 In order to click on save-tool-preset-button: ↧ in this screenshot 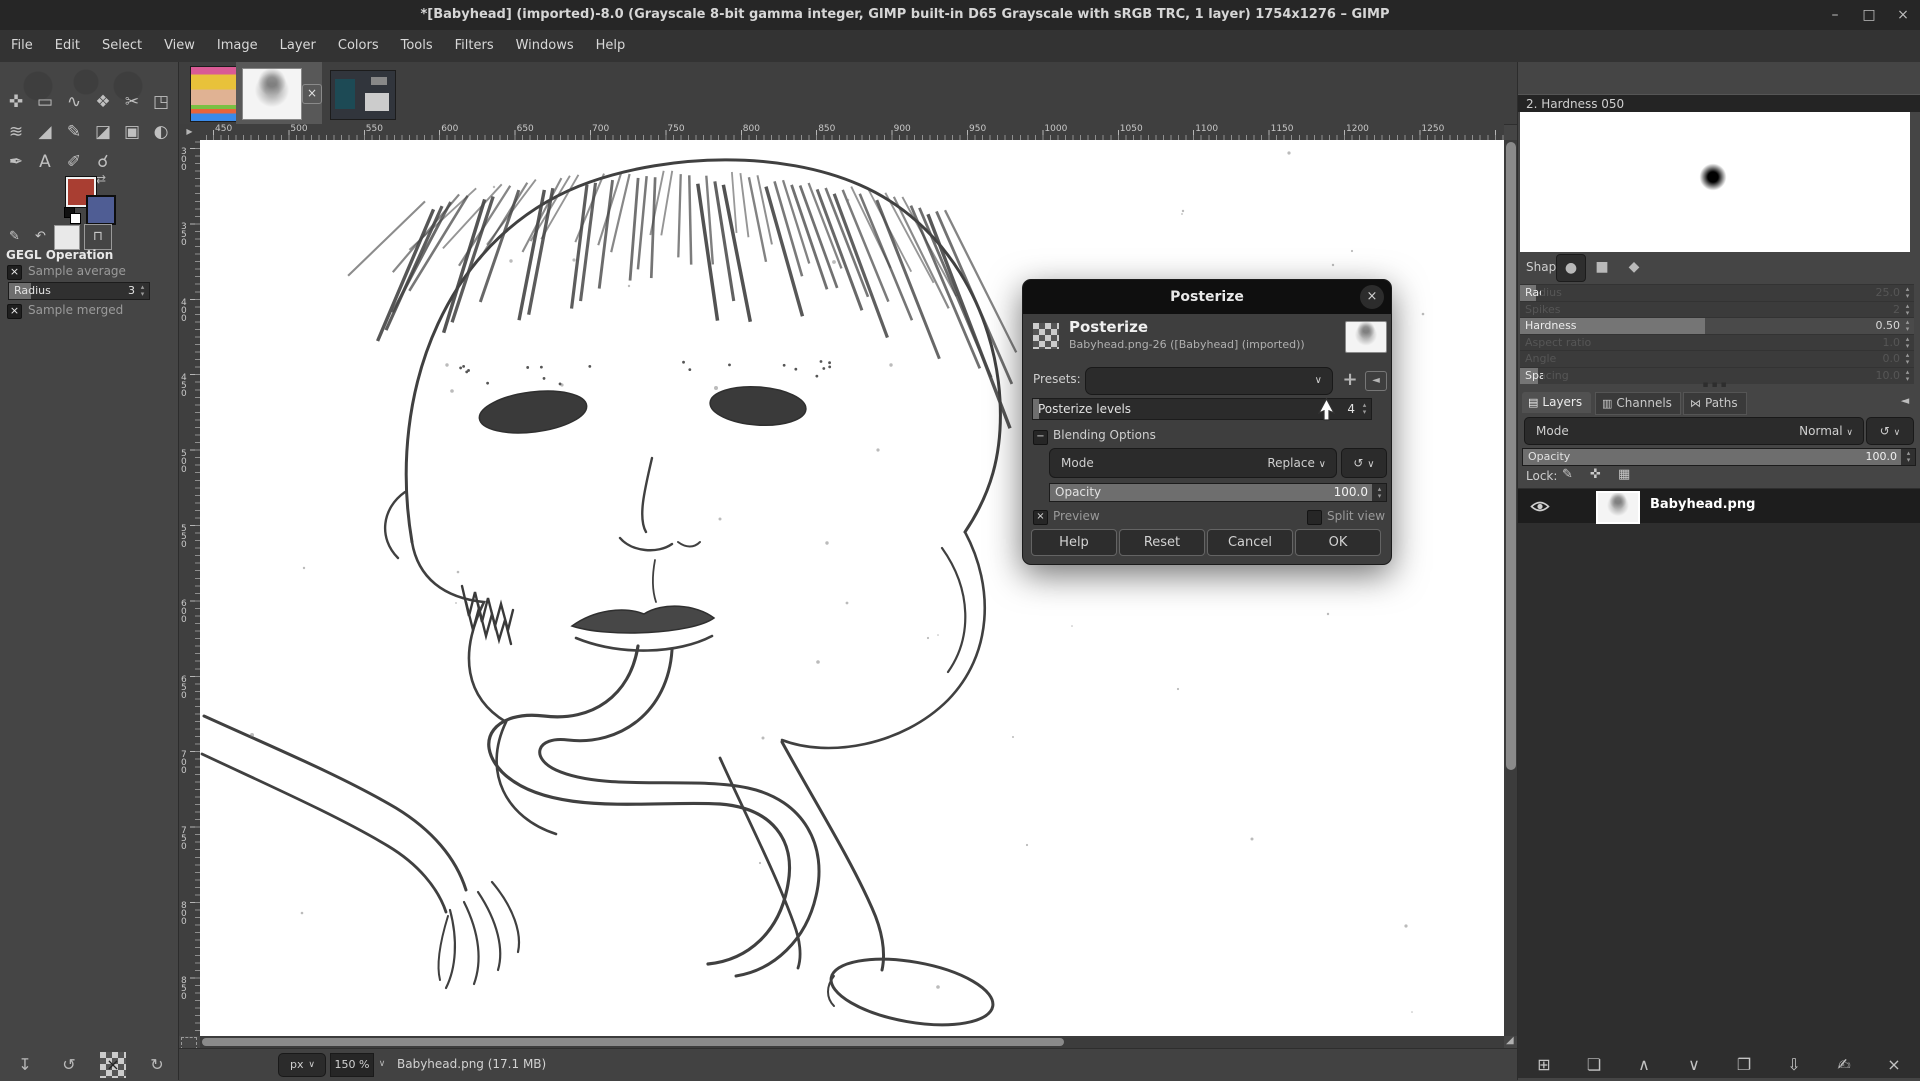, I will do `click(25, 1065)`.